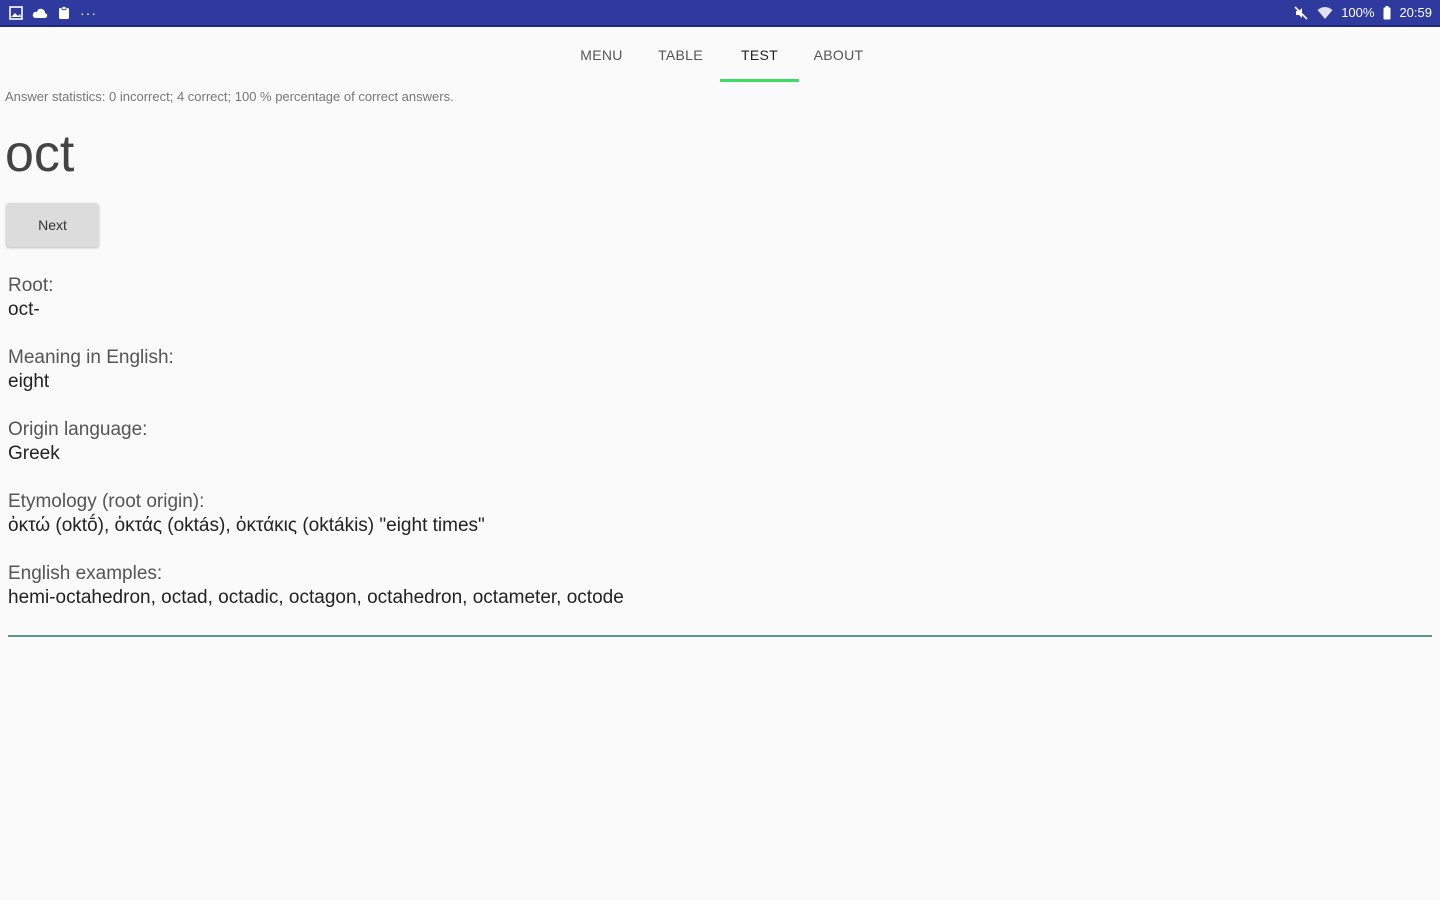 This screenshot has height=900, width=1440. Describe the element at coordinates (34, 453) in the screenshot. I see `origin-value: Greek` at that location.